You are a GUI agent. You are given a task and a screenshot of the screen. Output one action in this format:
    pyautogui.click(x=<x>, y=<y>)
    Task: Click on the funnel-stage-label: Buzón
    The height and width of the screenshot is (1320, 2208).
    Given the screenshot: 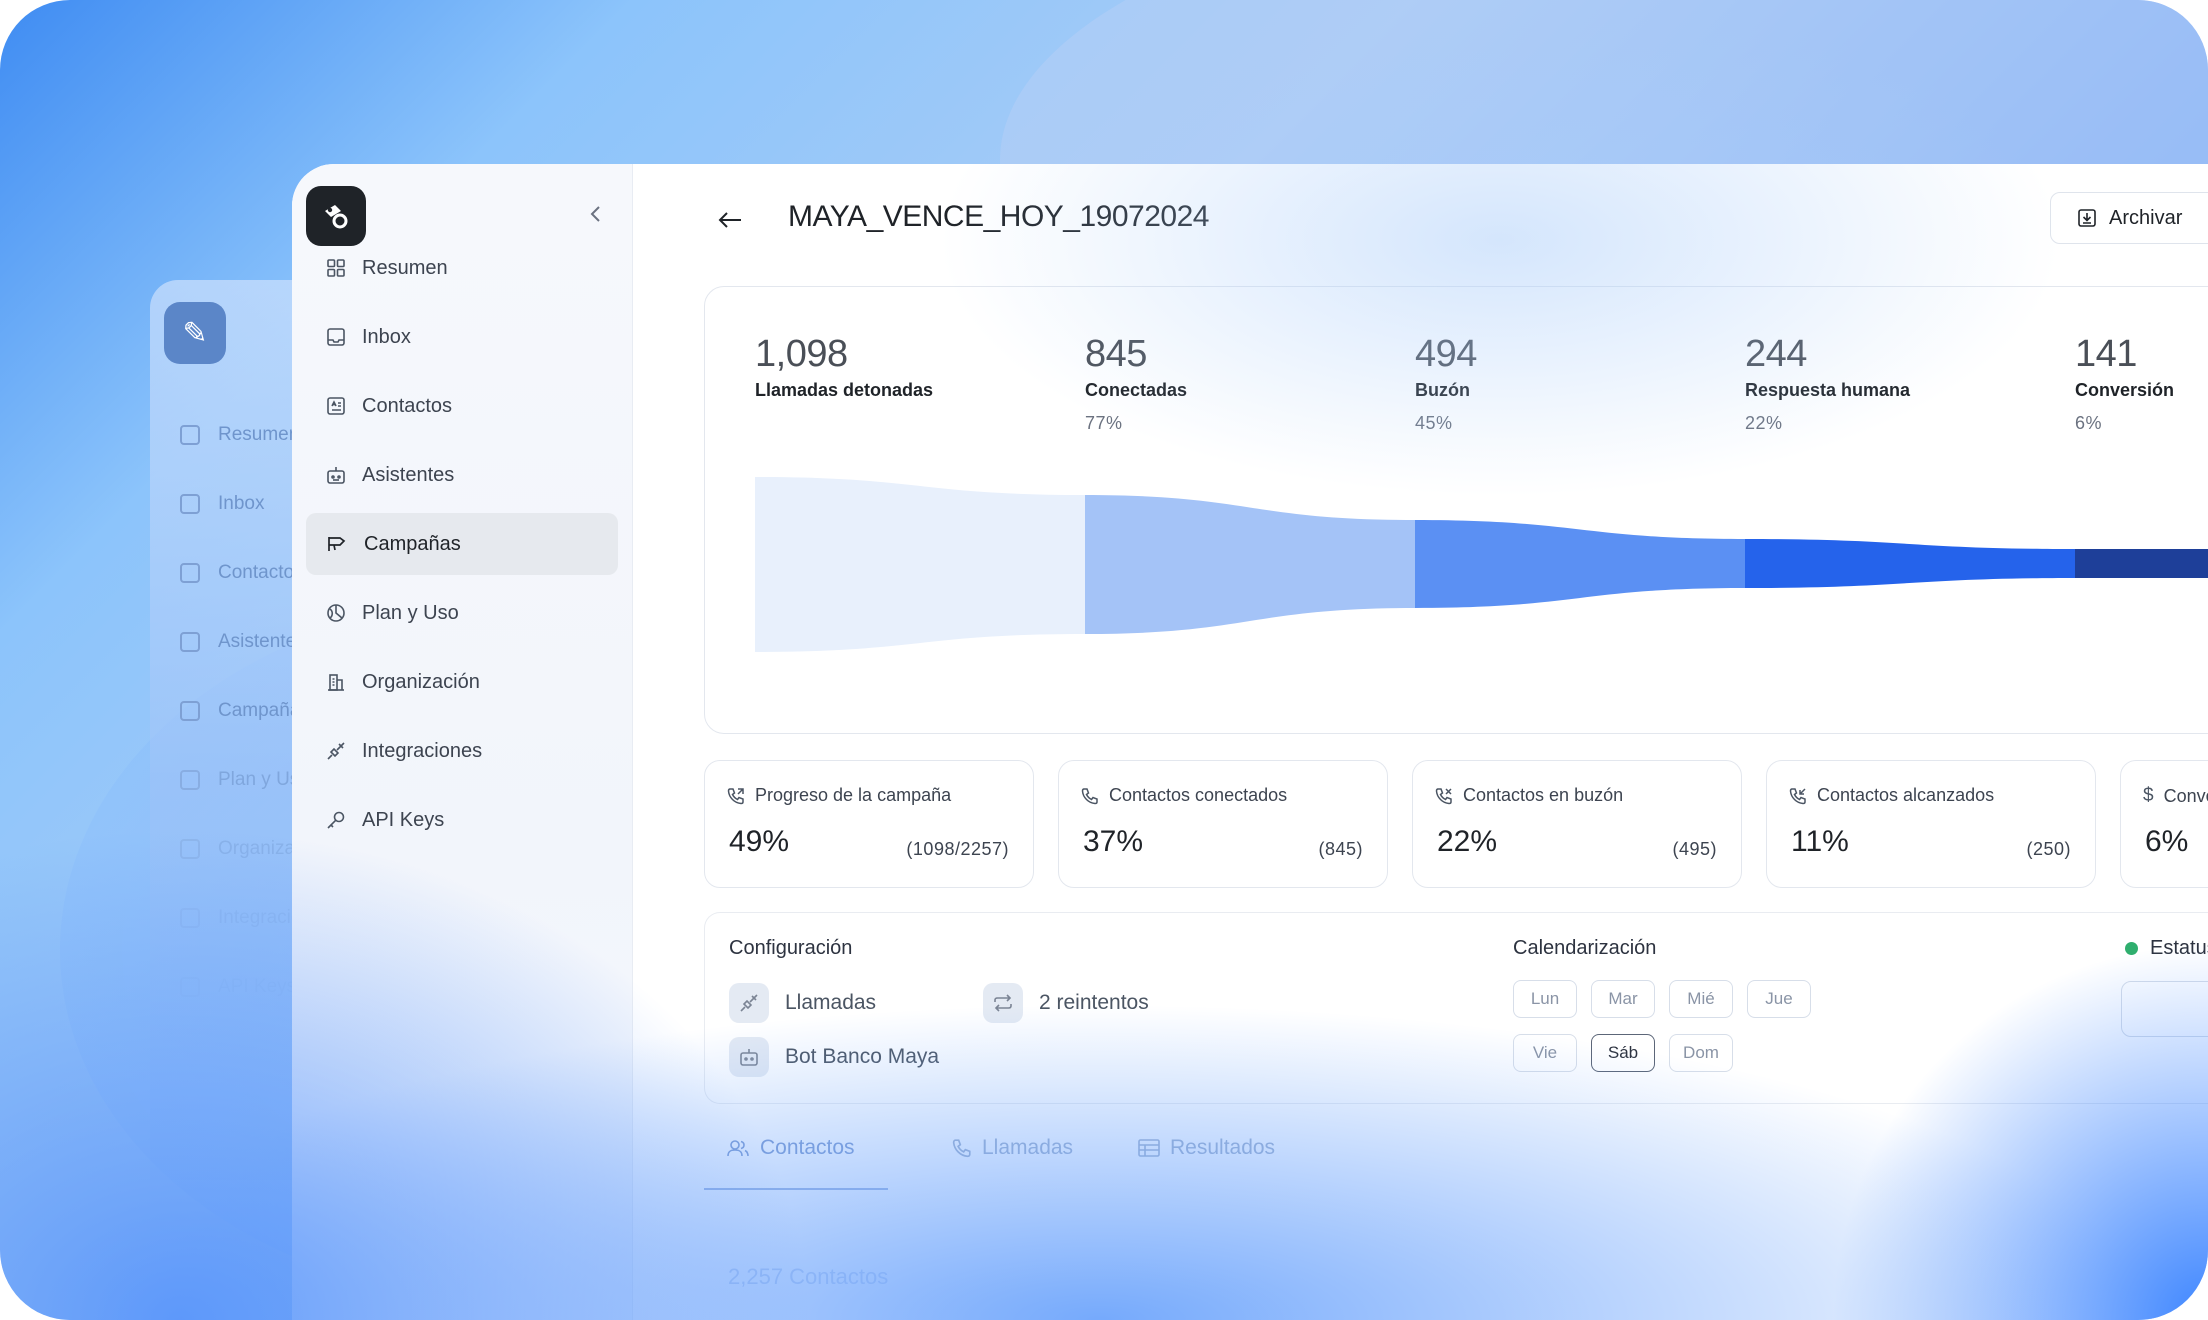 What is the action you would take?
    pyautogui.click(x=1442, y=390)
    